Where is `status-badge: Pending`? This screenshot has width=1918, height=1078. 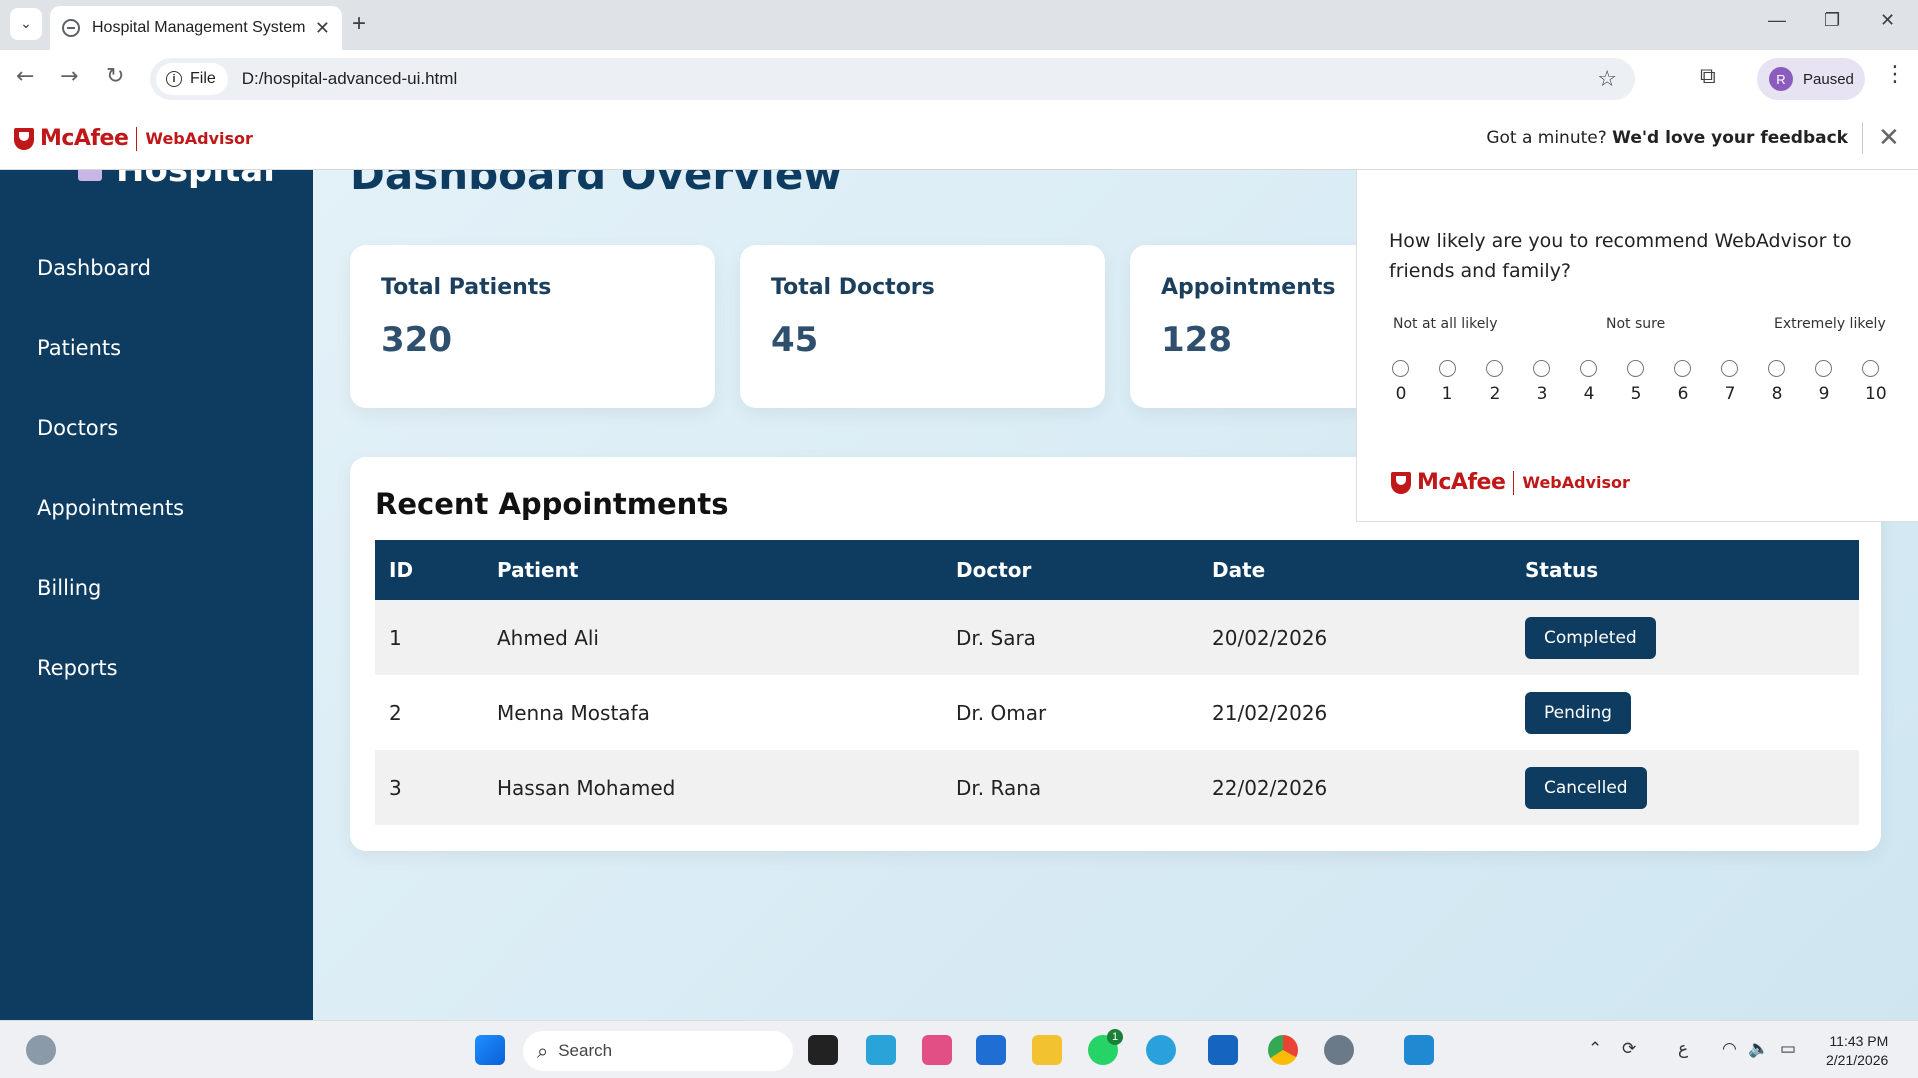
status-badge: Pending is located at coordinates (1578, 712).